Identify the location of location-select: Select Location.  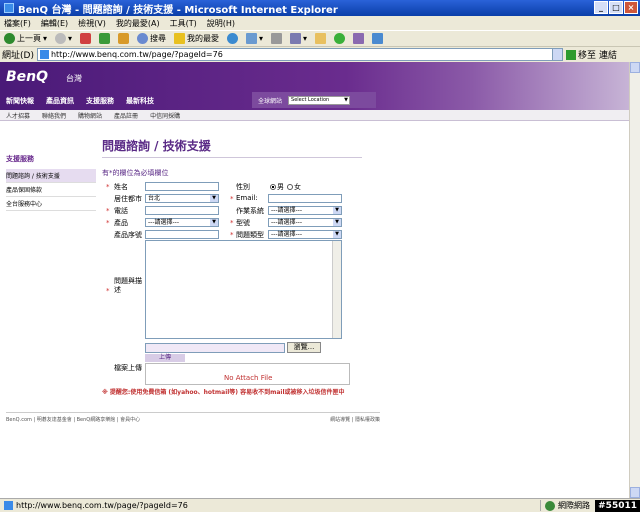
(319, 100).